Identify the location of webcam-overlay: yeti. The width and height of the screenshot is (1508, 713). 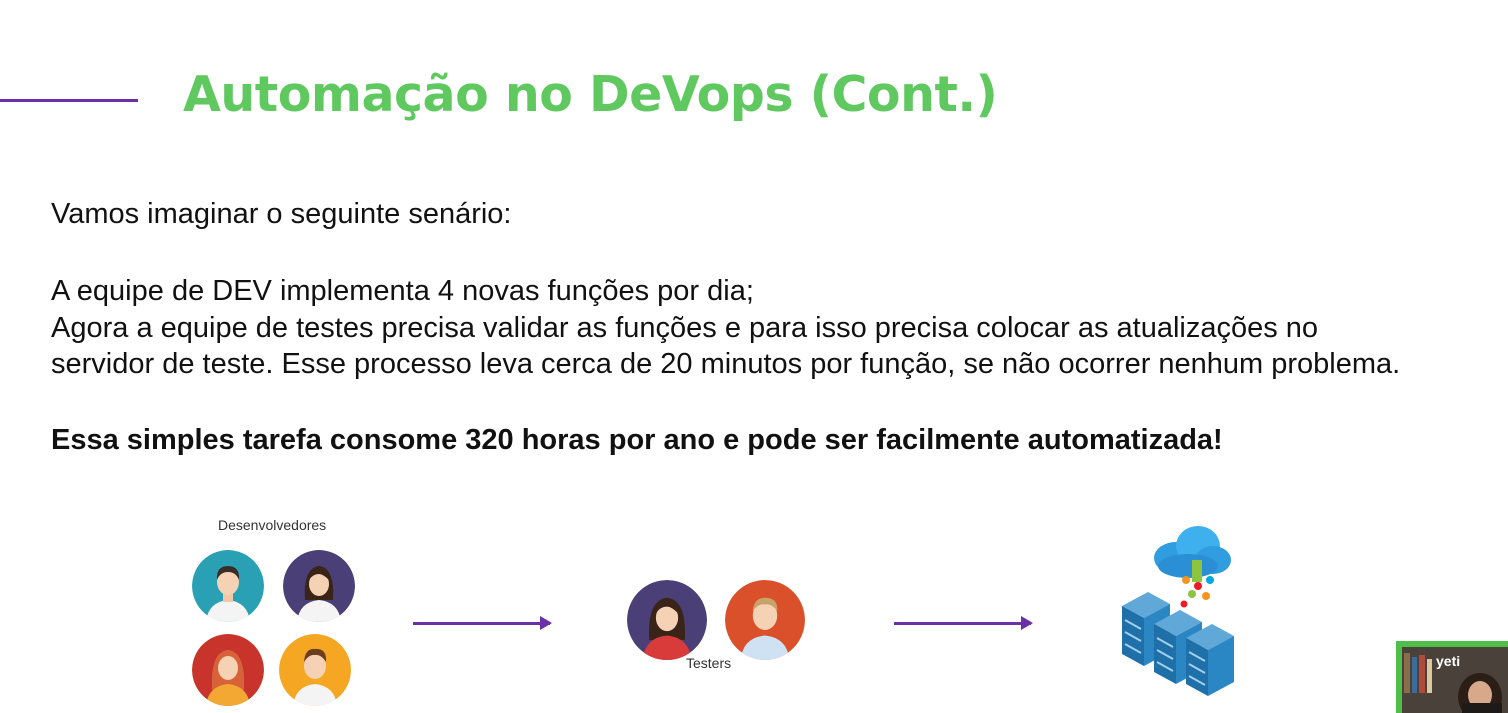
(1452, 677).